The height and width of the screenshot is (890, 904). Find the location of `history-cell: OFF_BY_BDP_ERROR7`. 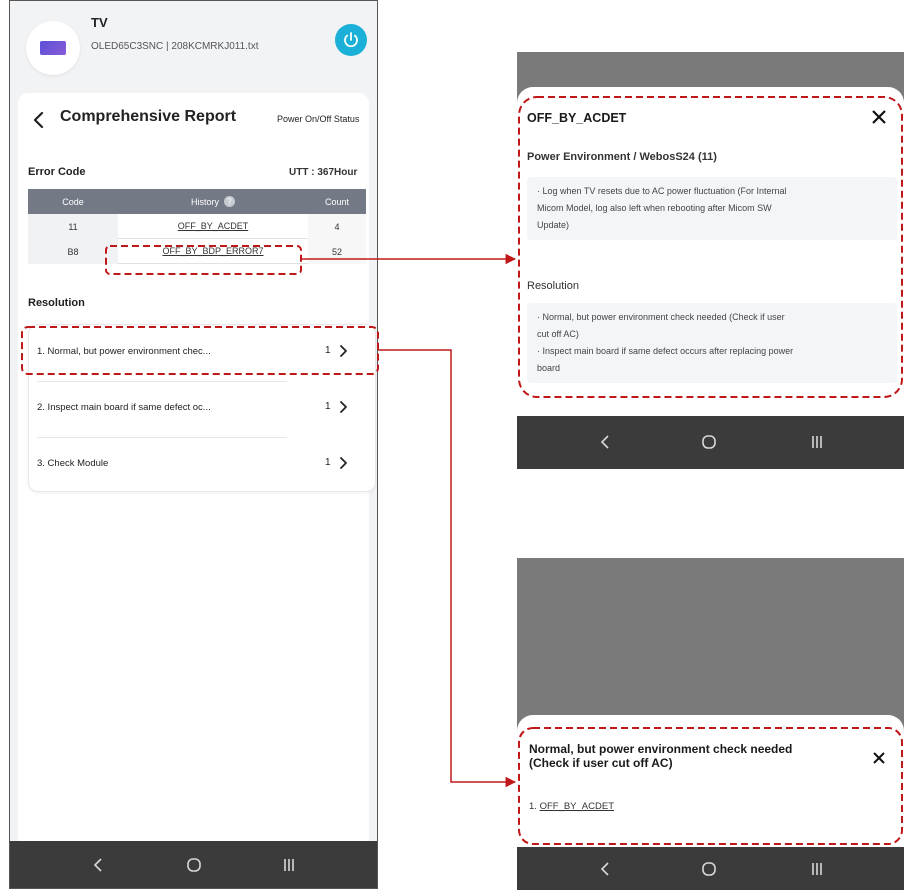

history-cell: OFF_BY_BDP_ERROR7 is located at coordinates (213, 251).